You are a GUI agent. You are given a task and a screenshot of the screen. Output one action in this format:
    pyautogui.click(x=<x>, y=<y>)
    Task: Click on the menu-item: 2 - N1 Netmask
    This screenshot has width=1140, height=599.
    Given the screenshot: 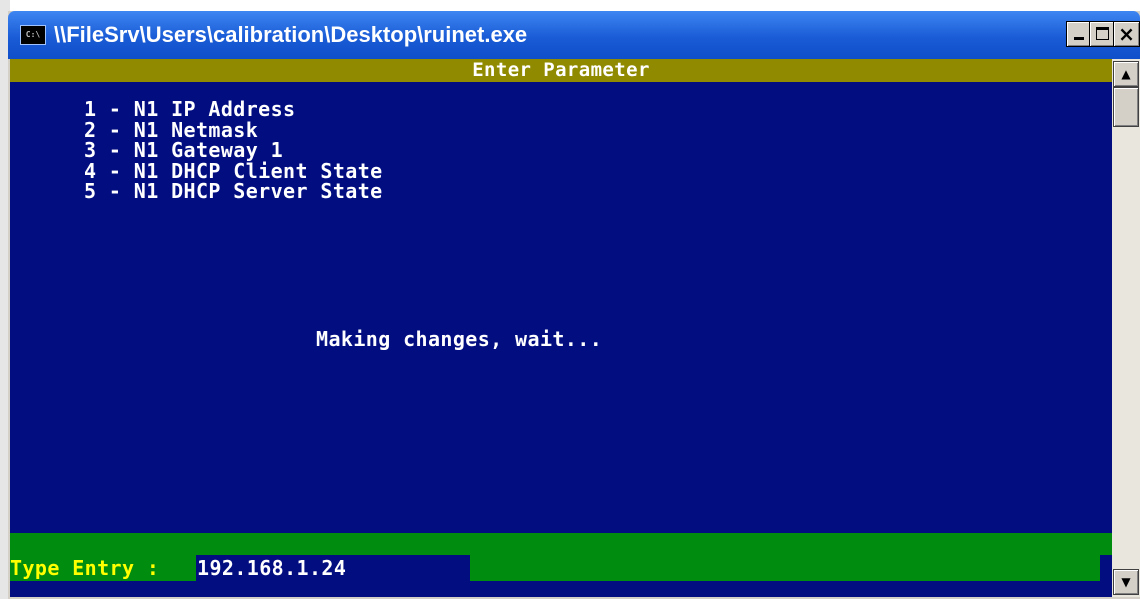 What is the action you would take?
    pyautogui.click(x=171, y=129)
    